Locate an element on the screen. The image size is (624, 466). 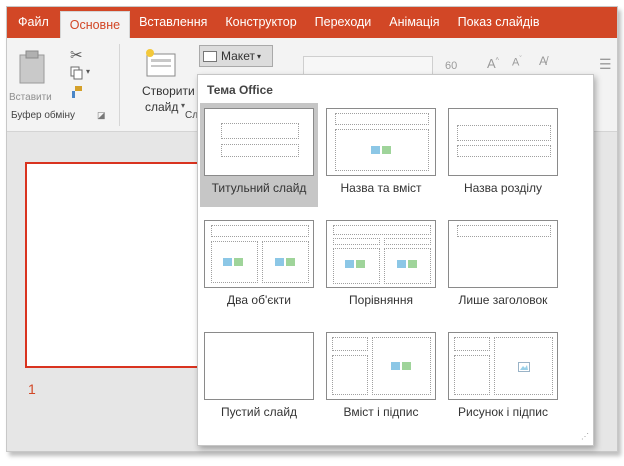
layout-title-content: Назва та вміст is located at coordinates (381, 155).